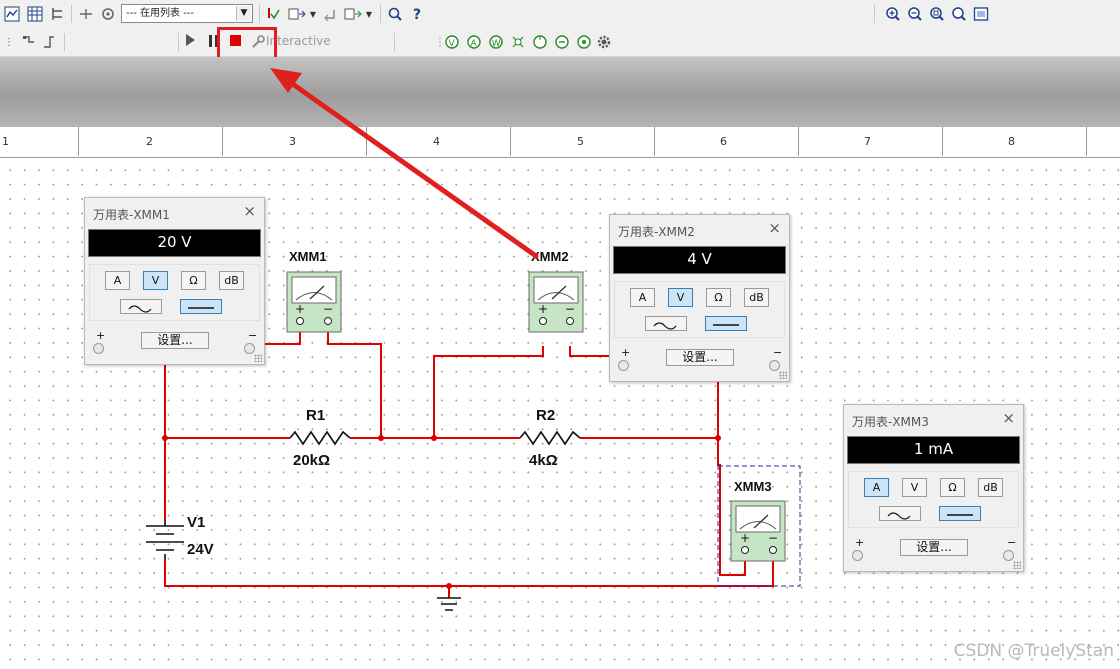 The height and width of the screenshot is (669, 1120). What do you see at coordinates (550, 438) in the screenshot?
I see `r2-resistor` at bounding box center [550, 438].